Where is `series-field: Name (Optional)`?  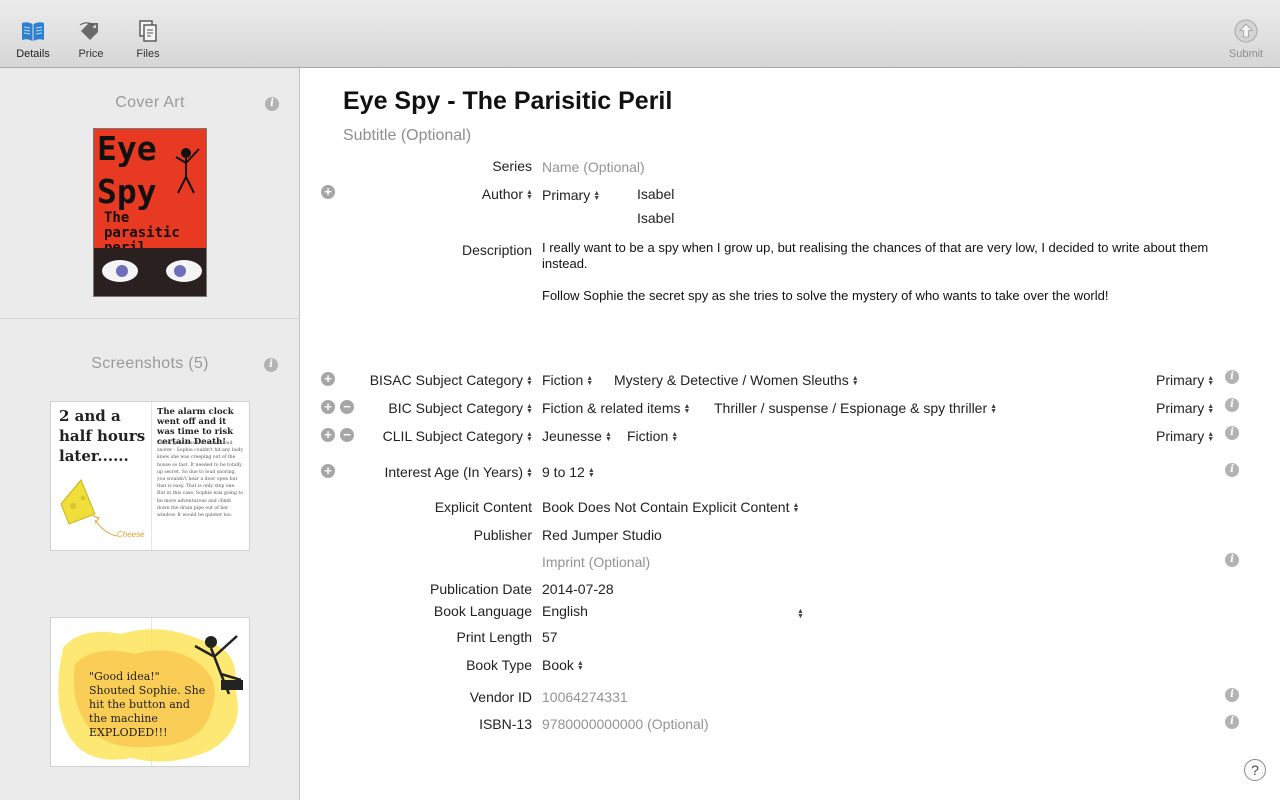
series-field: Name (Optional) is located at coordinates (593, 167).